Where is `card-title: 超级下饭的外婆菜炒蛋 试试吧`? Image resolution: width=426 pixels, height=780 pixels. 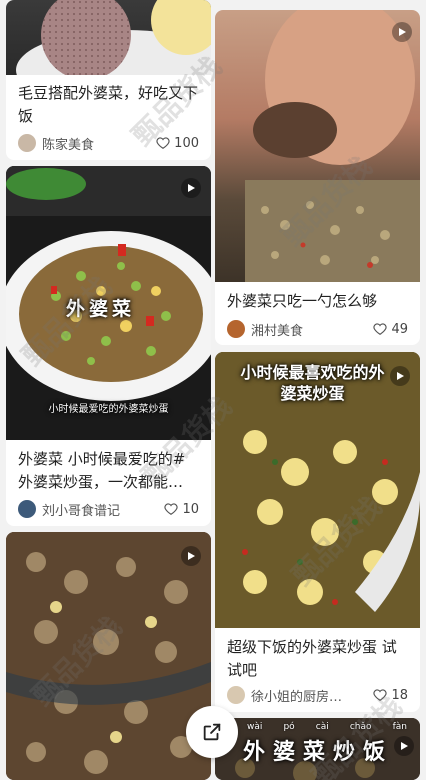 card-title: 超级下饭的外婆菜炒蛋 试试吧 is located at coordinates (312, 658).